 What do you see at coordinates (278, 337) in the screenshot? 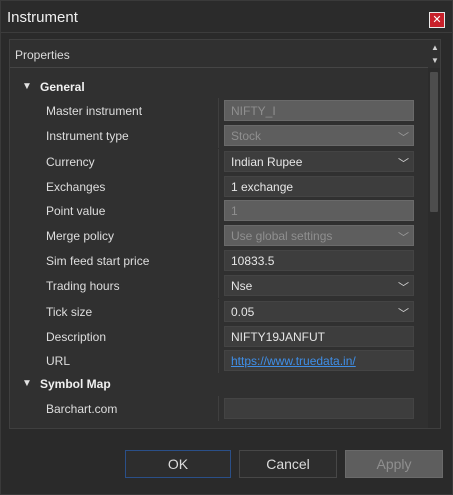
I see `description-value: NIFTY19JANFUT` at bounding box center [278, 337].